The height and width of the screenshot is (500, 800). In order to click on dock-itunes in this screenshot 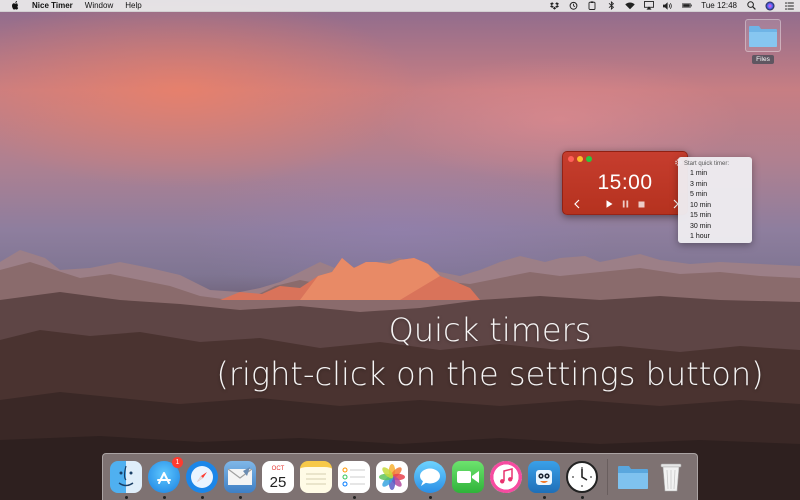, I will do `click(506, 477)`.